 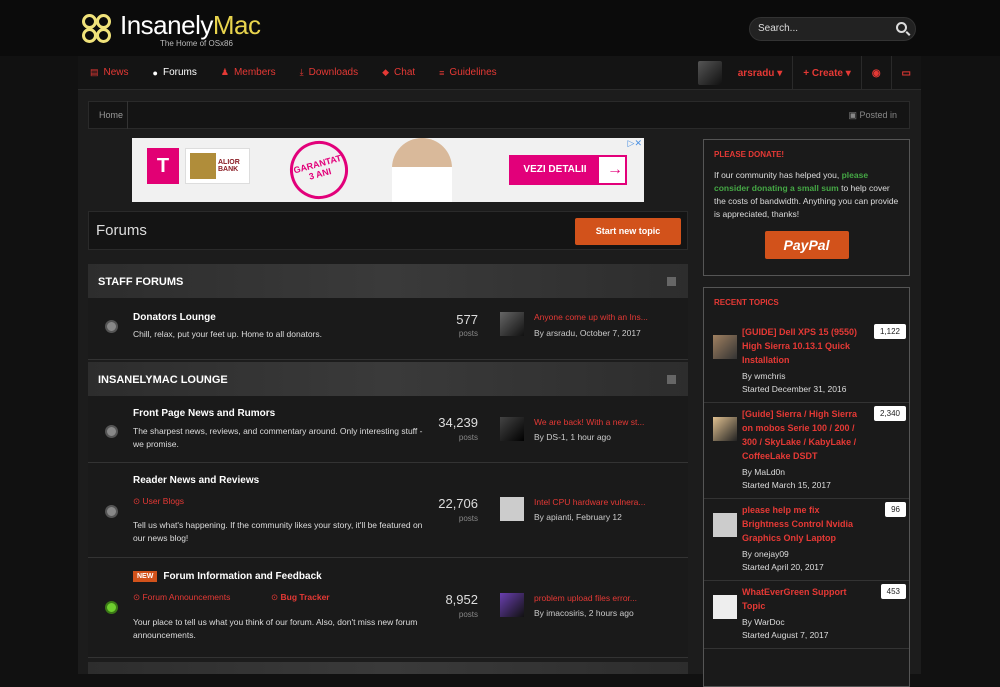 I want to click on forum-title: Forum Information and Feedback, so click(x=242, y=576).